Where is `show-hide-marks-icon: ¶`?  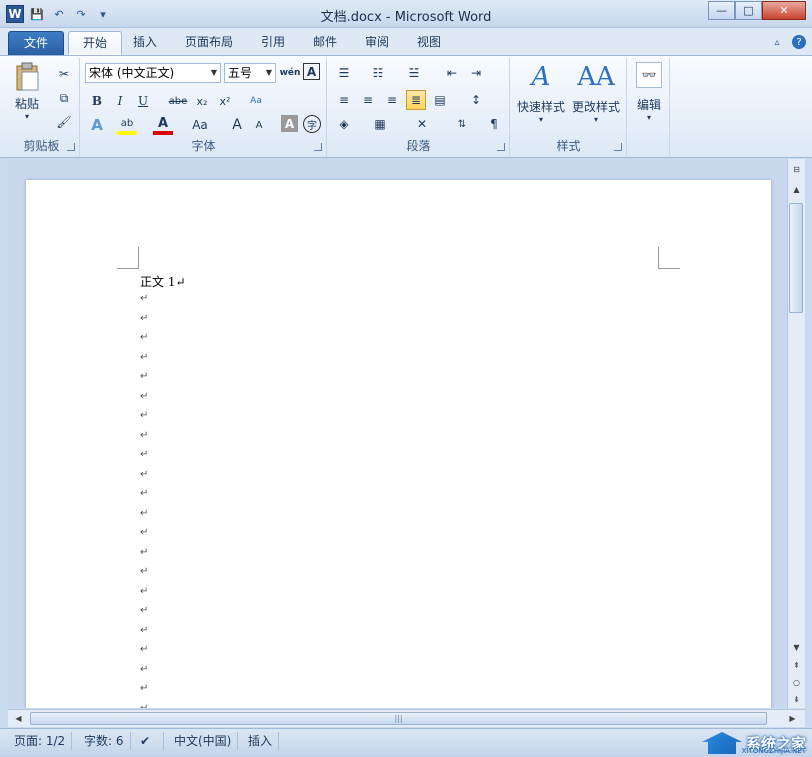
show-hide-marks-icon: ¶ is located at coordinates (494, 124).